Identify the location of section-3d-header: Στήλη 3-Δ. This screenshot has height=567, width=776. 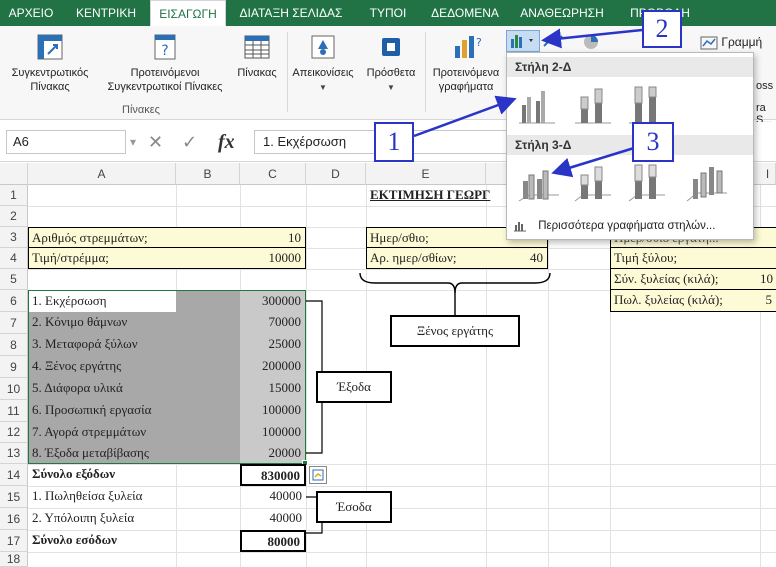
(630, 145).